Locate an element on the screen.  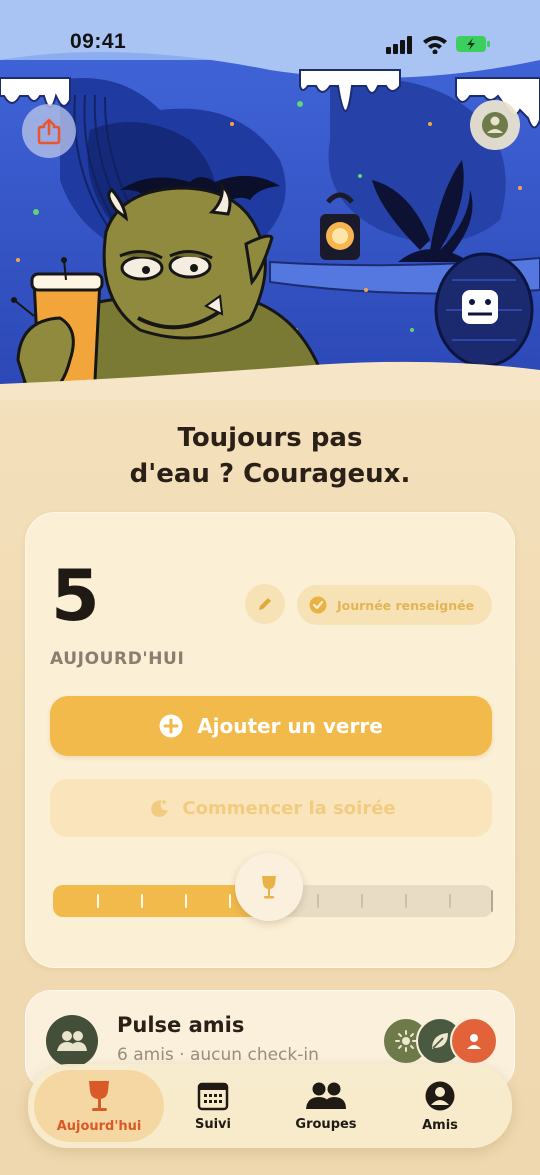
sun-icon is located at coordinates (406, 1041).